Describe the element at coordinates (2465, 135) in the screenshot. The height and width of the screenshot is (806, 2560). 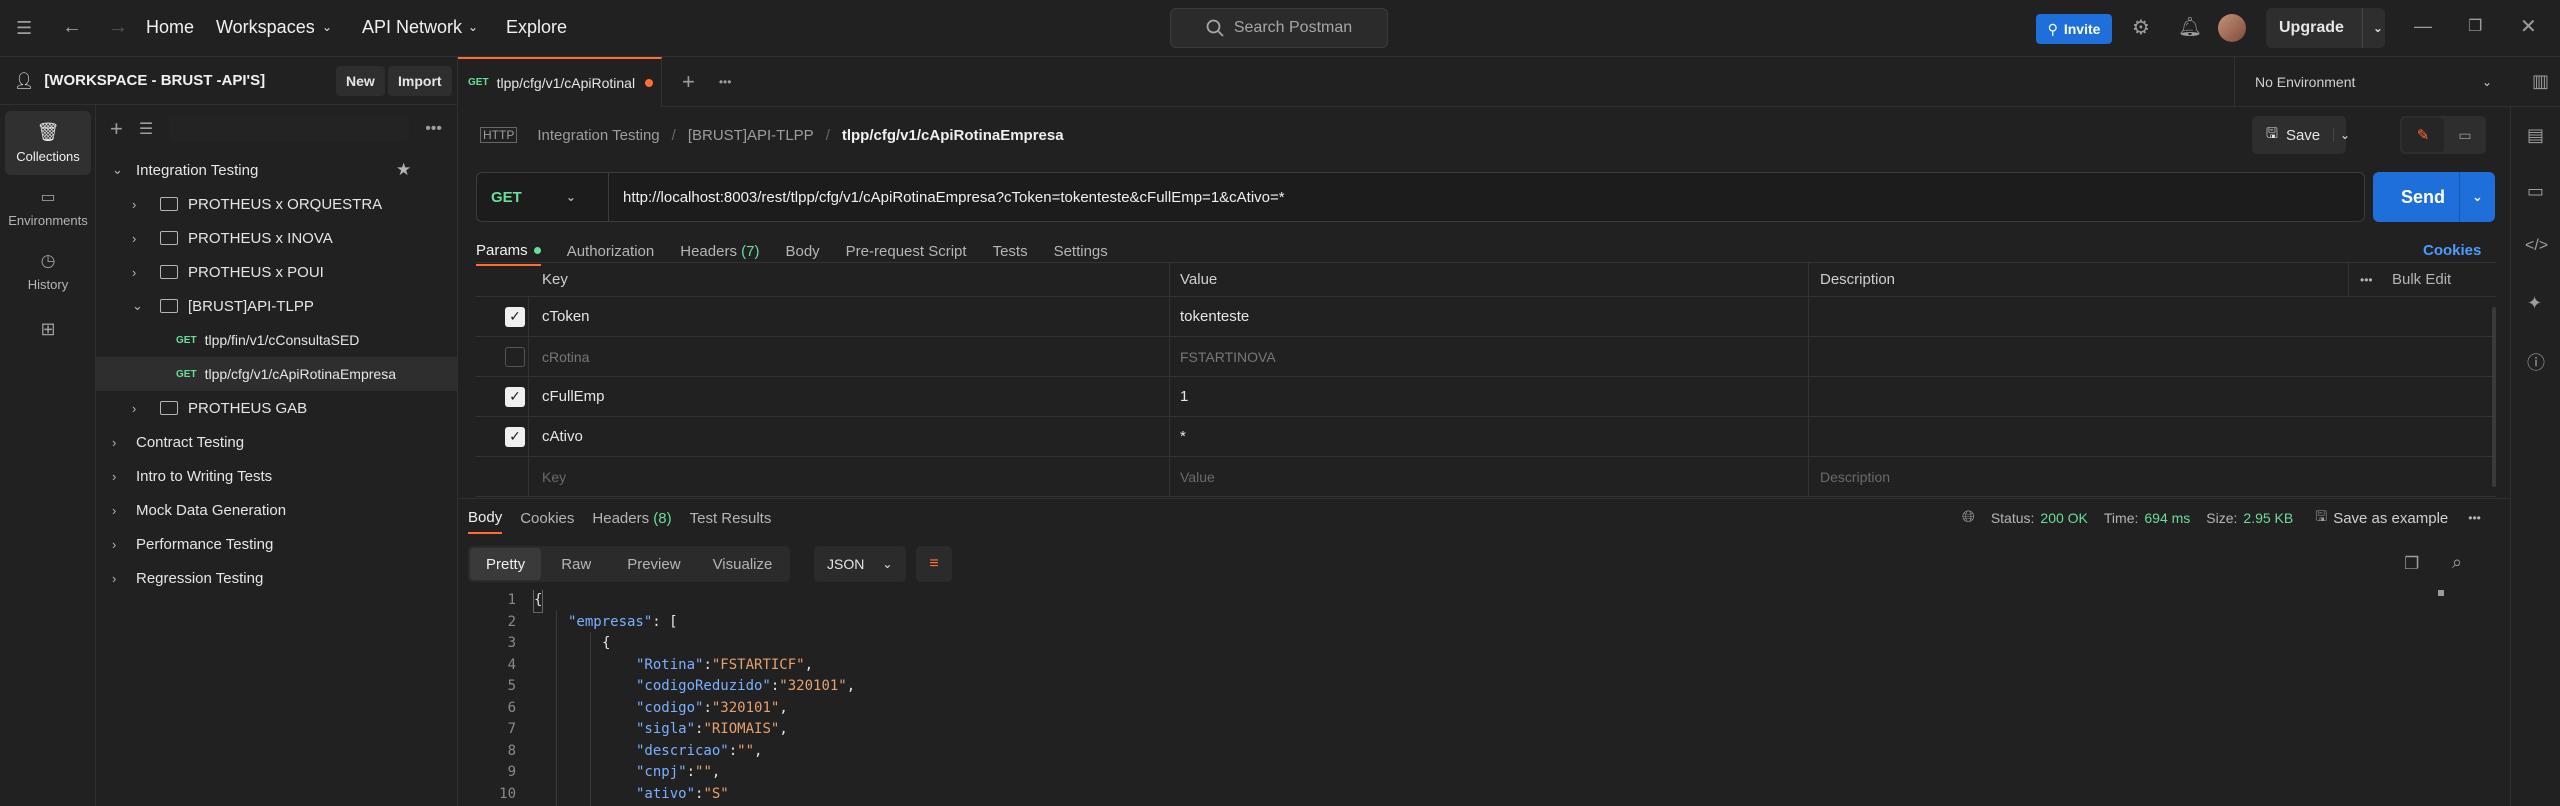
I see `comment-icon: ▭` at that location.